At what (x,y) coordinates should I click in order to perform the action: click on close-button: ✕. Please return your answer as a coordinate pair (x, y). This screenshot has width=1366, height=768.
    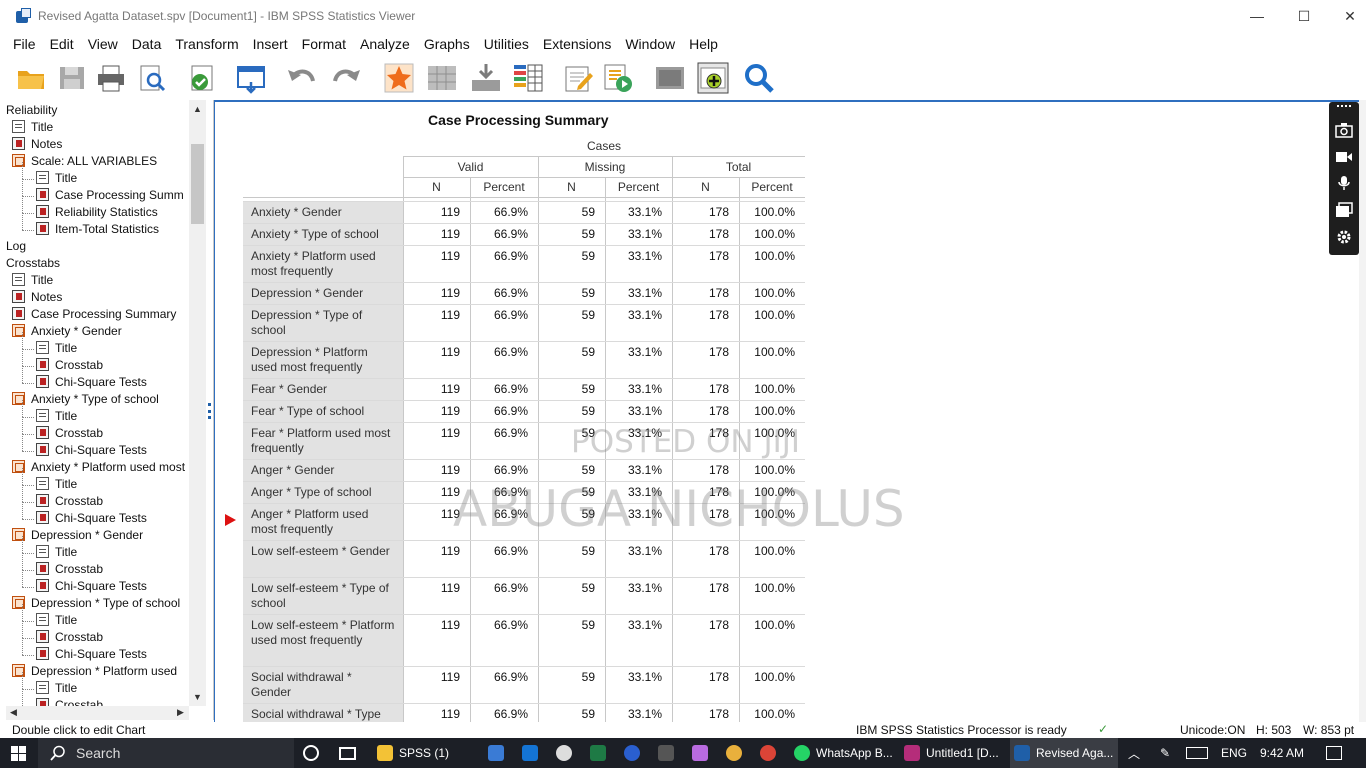
    Looking at the image, I should click on (1346, 16).